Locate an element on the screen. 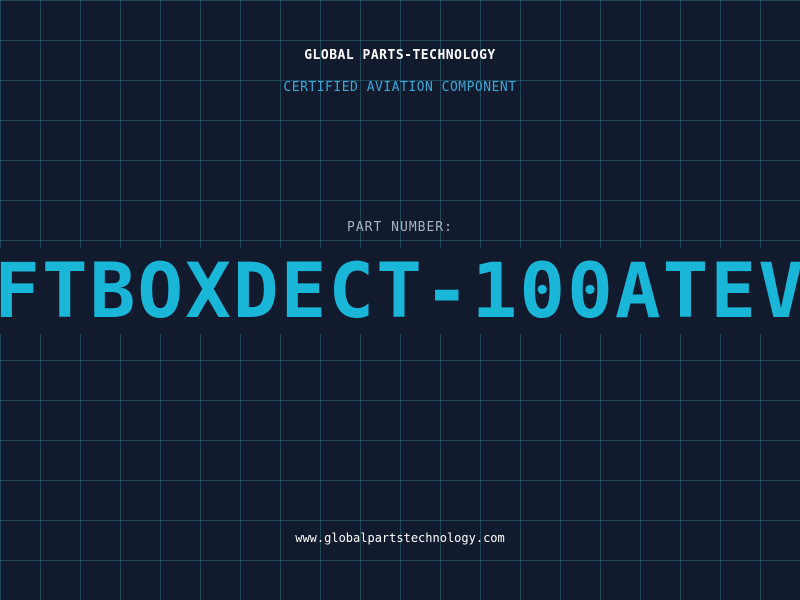  part-number-value: LIFTBOXDECT-100ATEVEB is located at coordinates (400, 291).